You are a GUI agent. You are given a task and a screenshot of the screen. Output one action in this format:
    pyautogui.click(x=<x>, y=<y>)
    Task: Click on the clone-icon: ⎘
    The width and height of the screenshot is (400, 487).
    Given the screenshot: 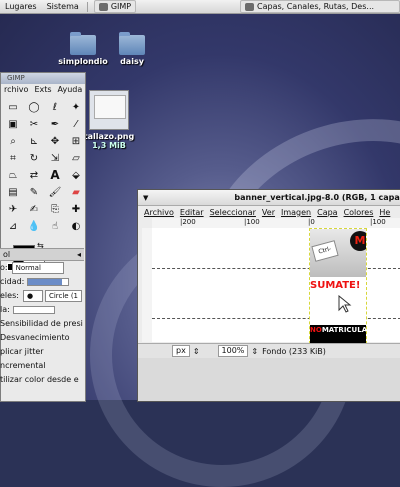 What is the action you would take?
    pyautogui.click(x=55, y=209)
    